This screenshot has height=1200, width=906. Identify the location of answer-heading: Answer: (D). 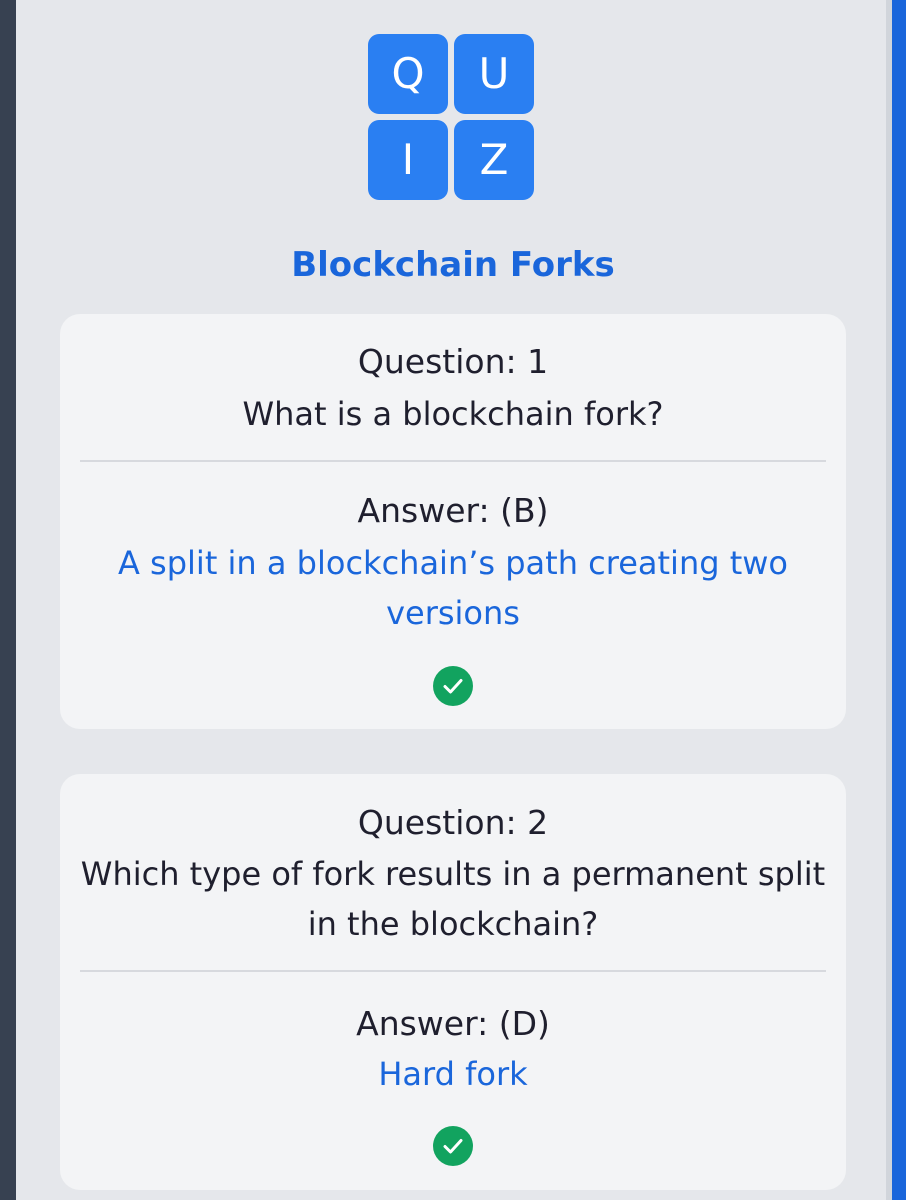
(453, 1023).